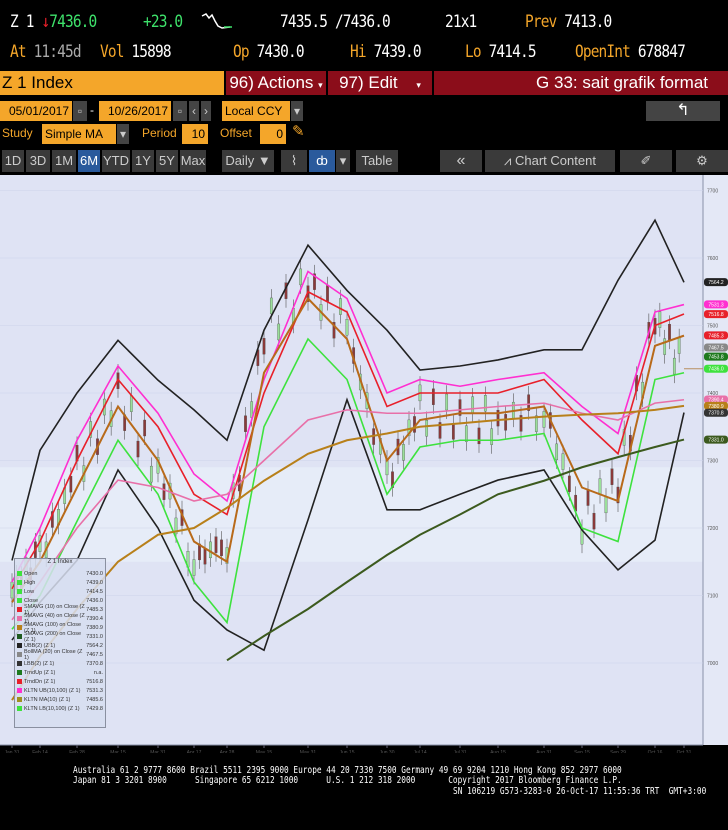 This screenshot has width=728, height=830. Describe the element at coordinates (118, 751) in the screenshot. I see `x-tick-label: Mar 15` at that location.